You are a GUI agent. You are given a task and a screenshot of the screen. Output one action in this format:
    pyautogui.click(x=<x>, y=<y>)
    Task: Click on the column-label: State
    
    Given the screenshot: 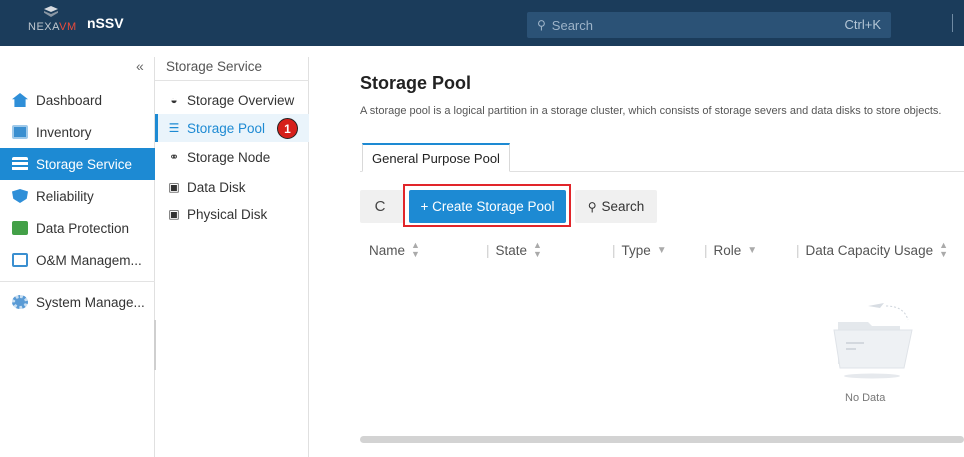 What is the action you would take?
    pyautogui.click(x=511, y=250)
    